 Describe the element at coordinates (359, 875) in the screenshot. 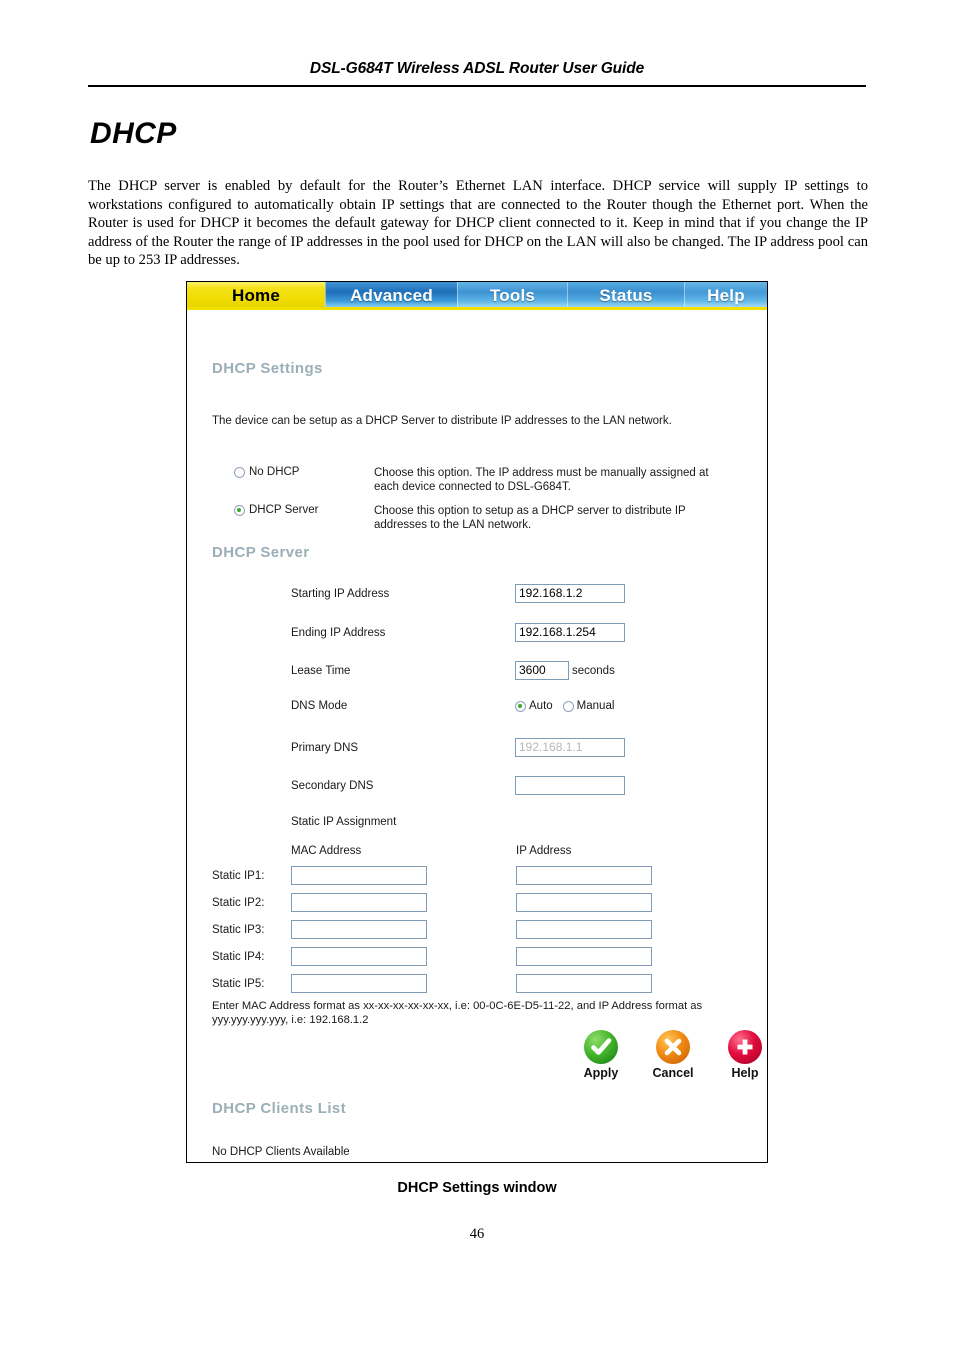

I see `static-ip1-mac-input` at that location.